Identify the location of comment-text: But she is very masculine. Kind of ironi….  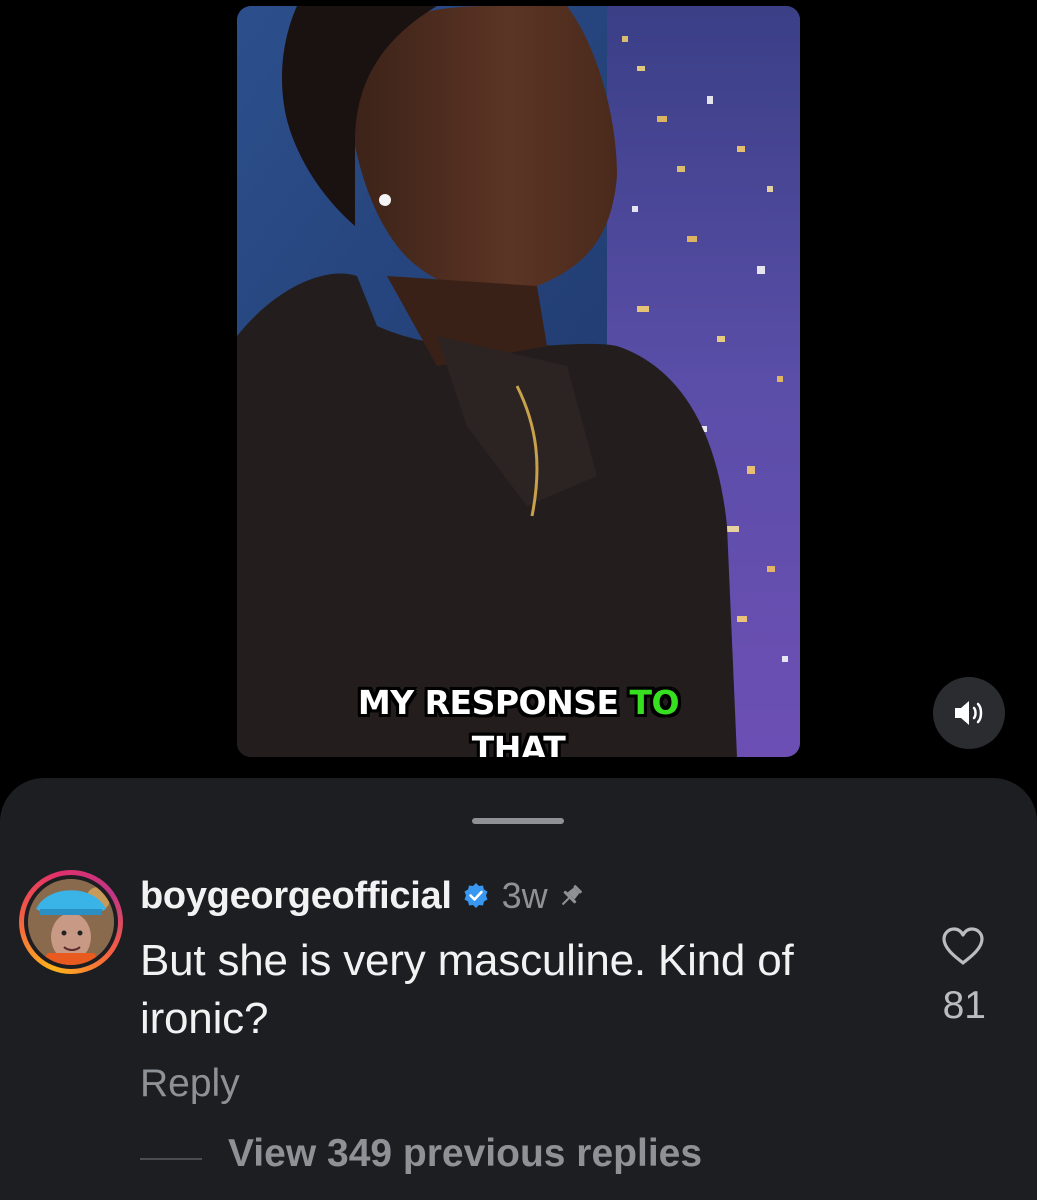
(467, 989).